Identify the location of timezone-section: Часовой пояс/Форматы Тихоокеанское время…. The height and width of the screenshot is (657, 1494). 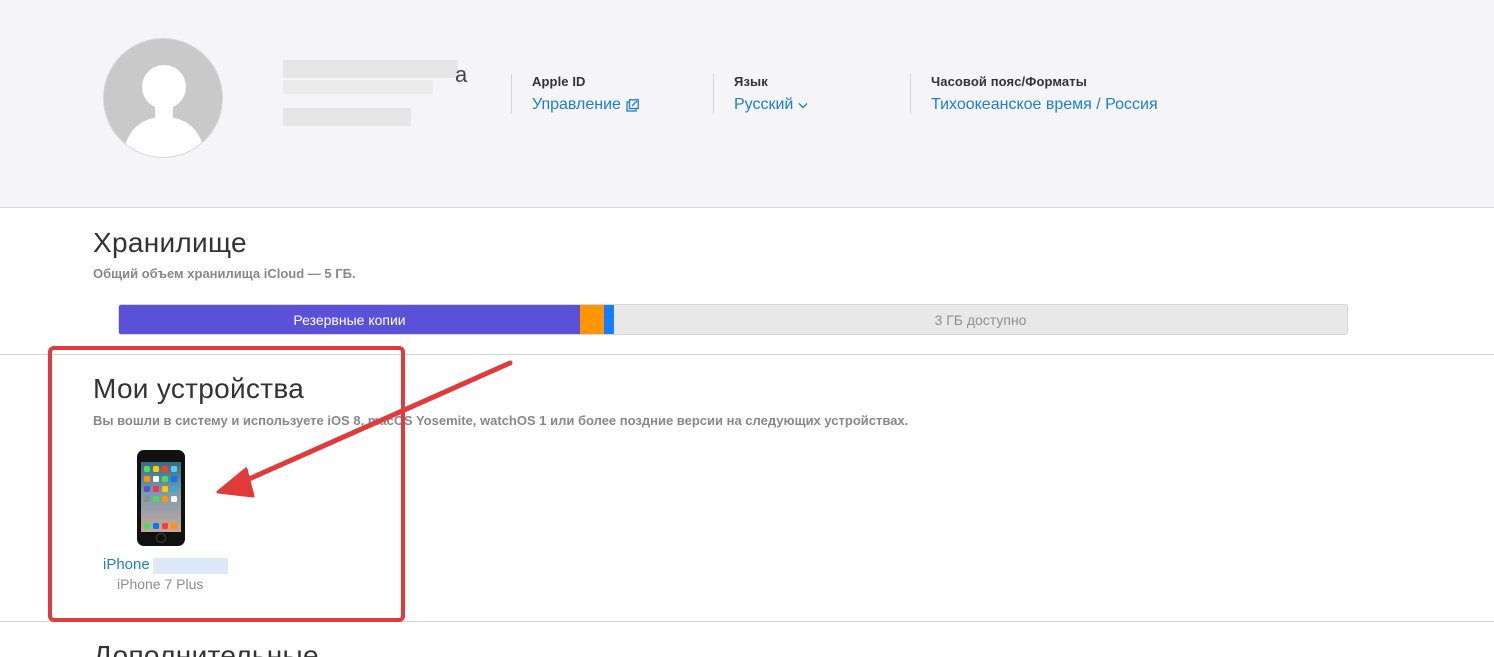
(1034, 94).